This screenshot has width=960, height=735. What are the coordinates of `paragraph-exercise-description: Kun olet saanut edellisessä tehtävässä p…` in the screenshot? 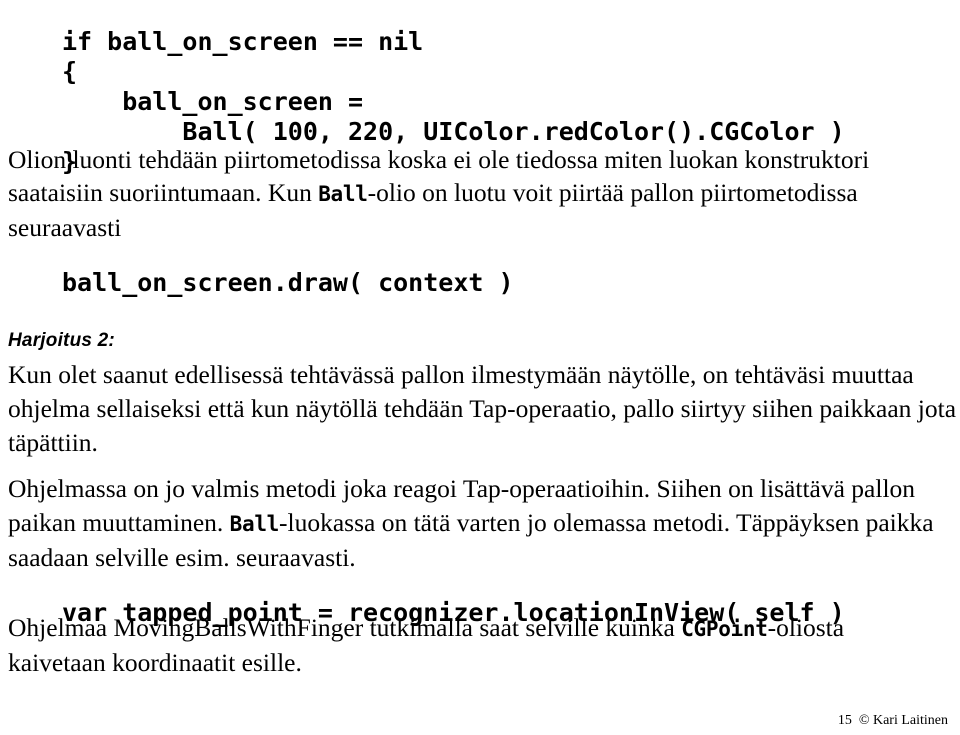 It's located at (482, 408).